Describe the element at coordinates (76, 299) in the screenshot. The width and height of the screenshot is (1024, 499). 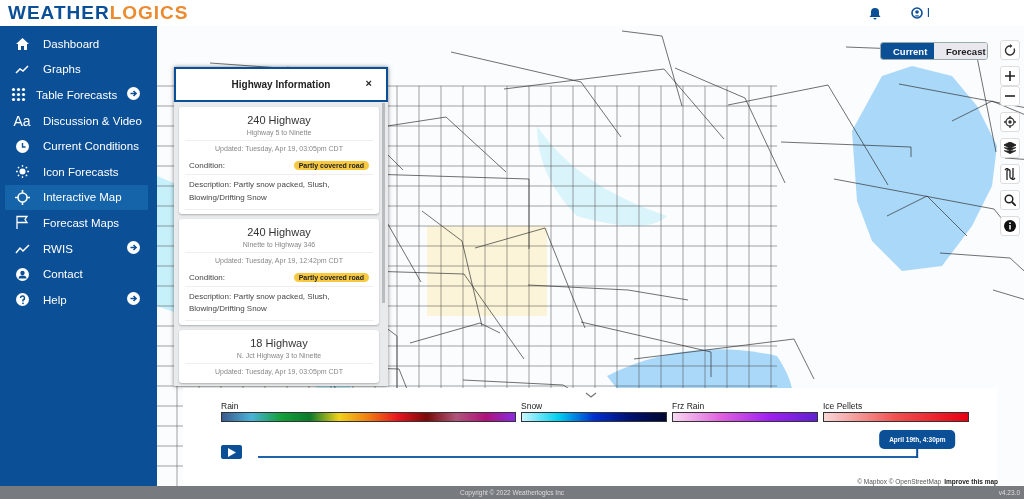
I see `nav-item: Help` at that location.